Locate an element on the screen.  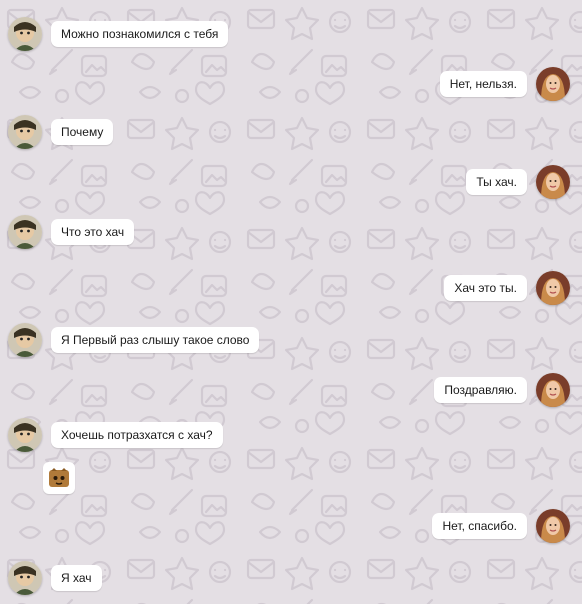
message-row-outgoing: Хач это ты. is located at coordinates (507, 288).